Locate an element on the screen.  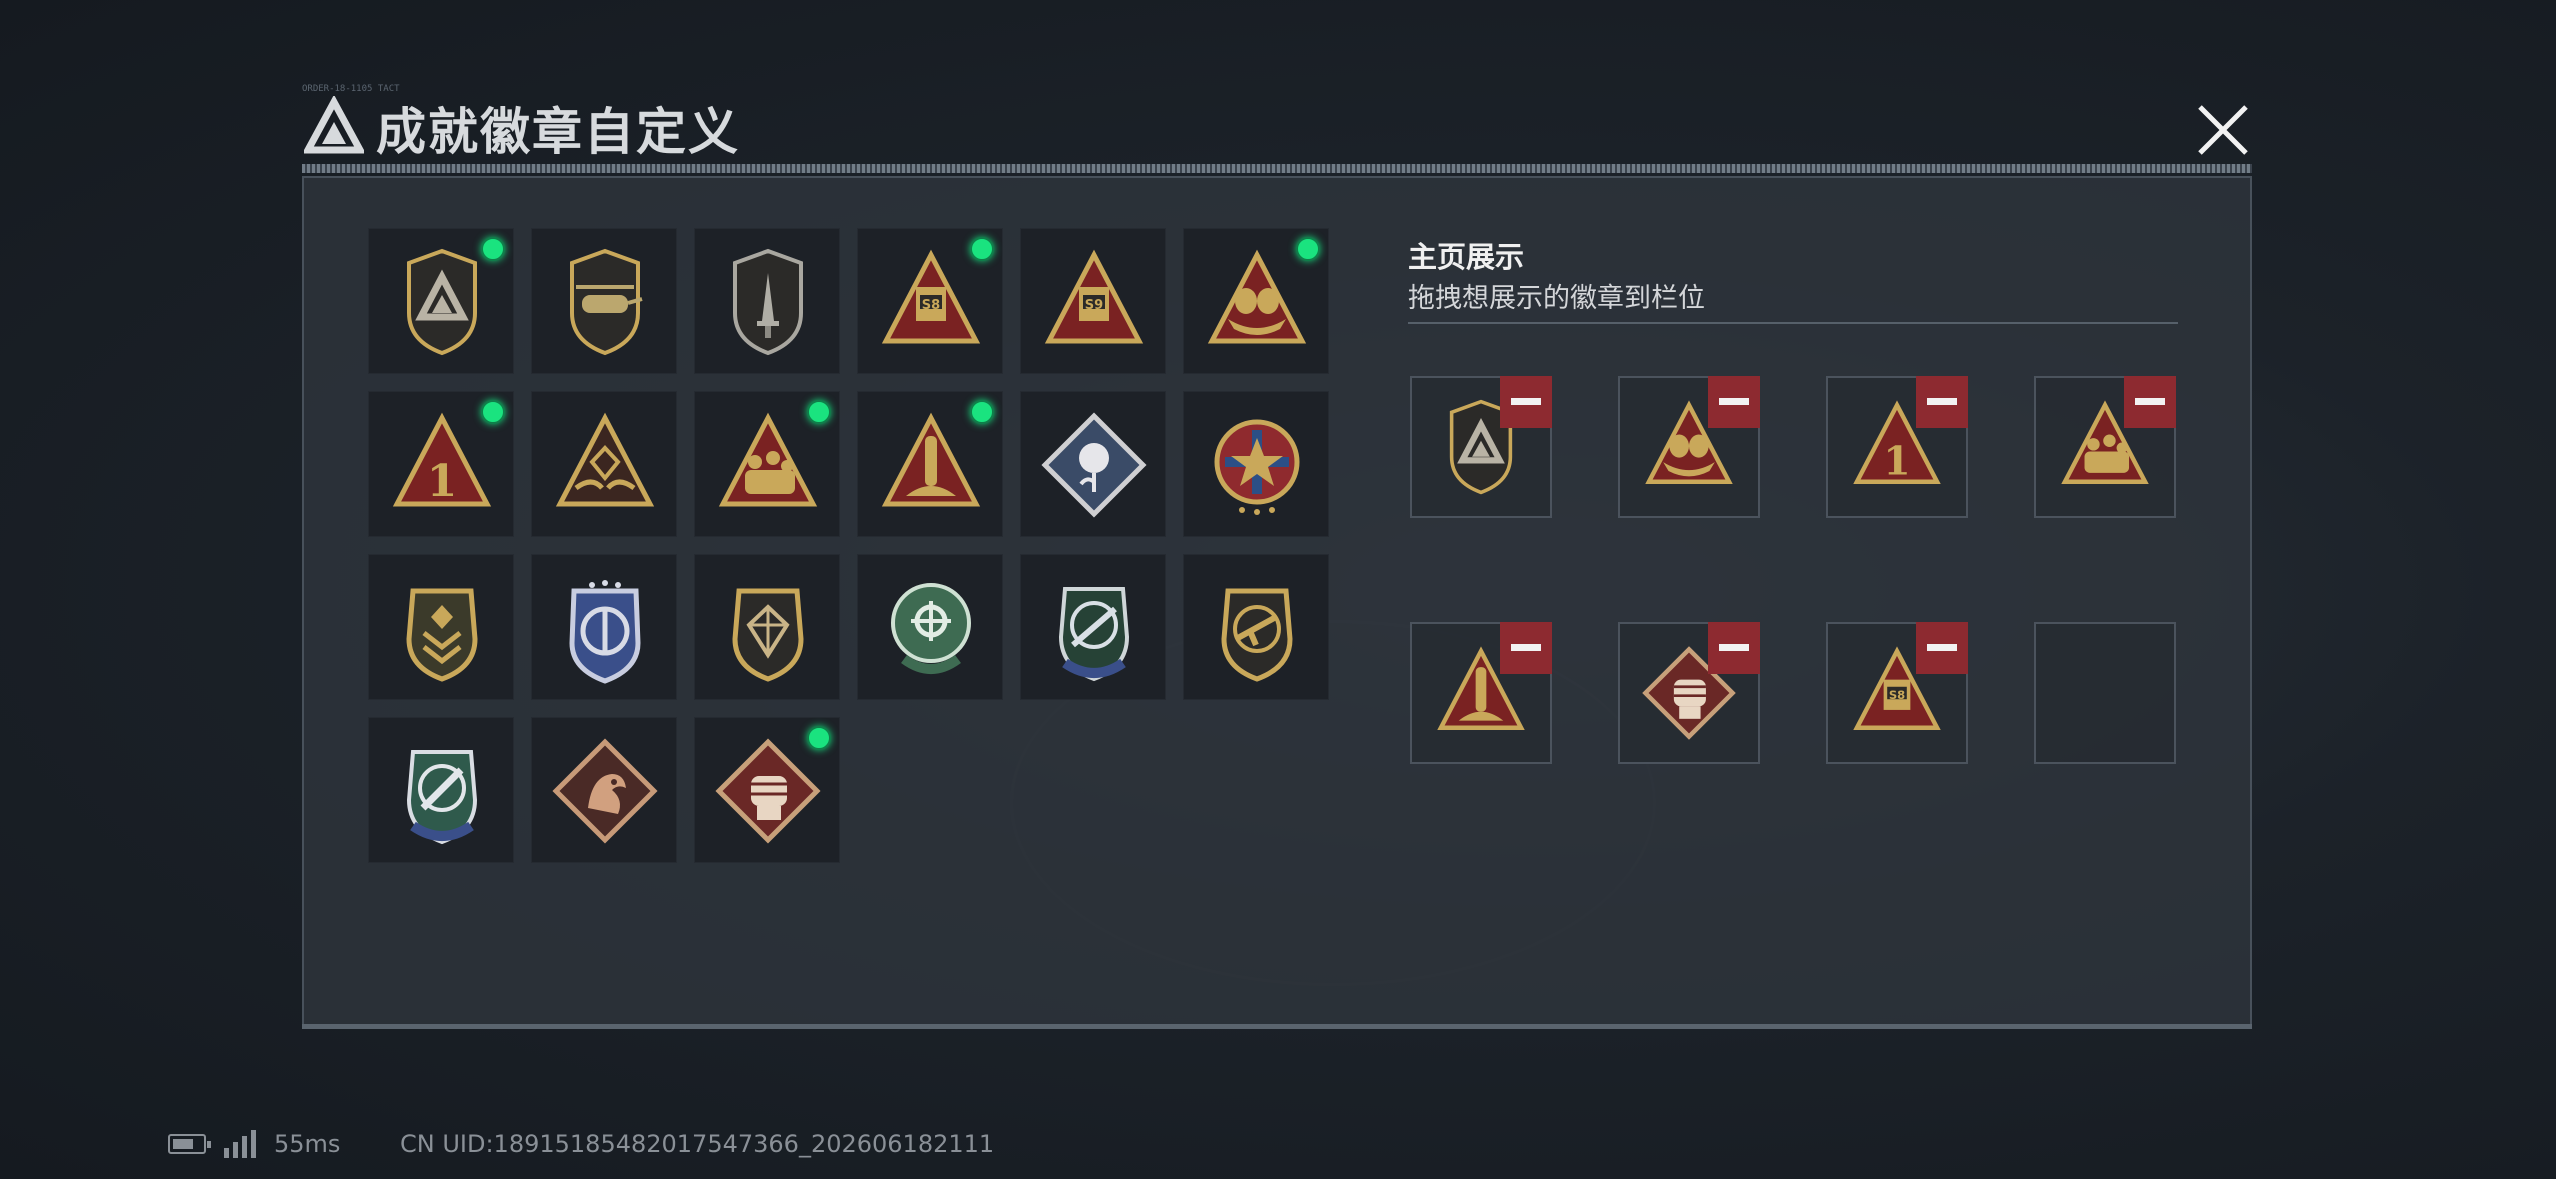
diamond-fist-badge is located at coordinates (767, 790).